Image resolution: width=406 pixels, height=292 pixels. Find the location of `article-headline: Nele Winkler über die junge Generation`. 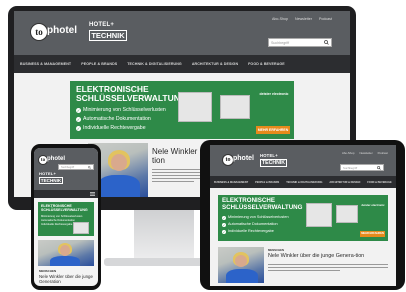

article-headline: Nele Winkler über die junge Generation is located at coordinates (66, 279).